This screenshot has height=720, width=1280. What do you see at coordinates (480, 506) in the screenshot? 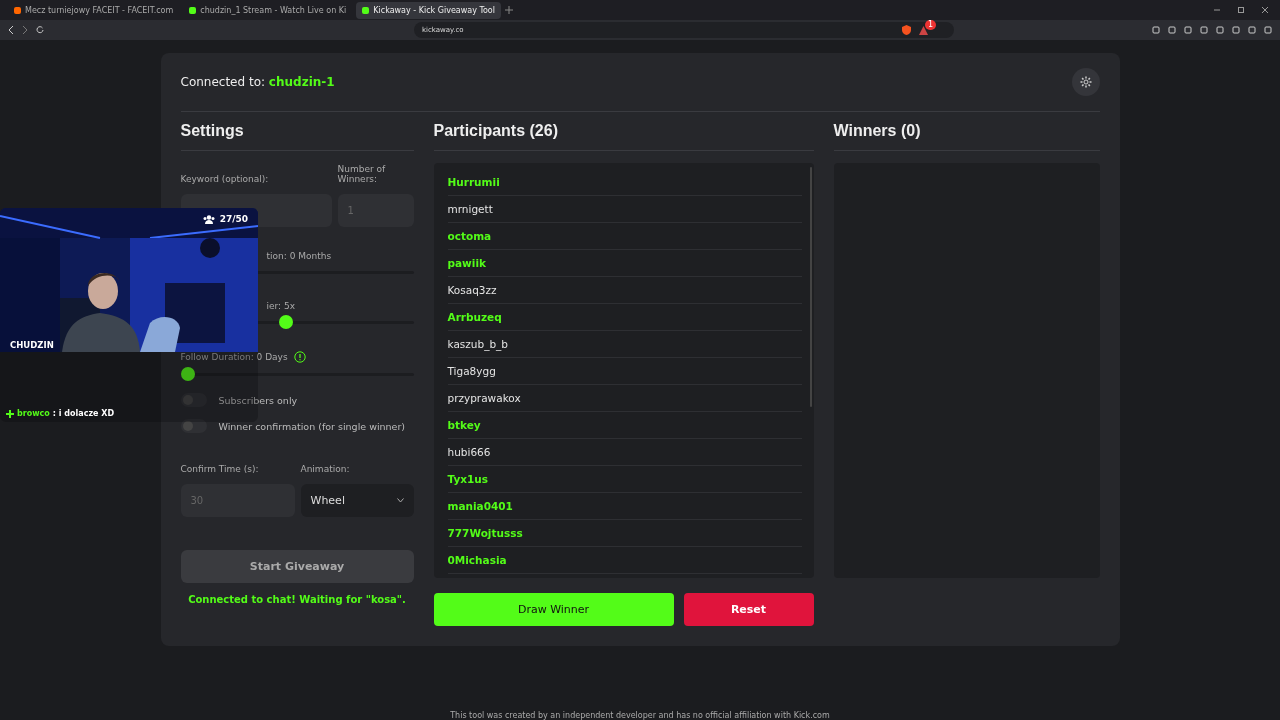
I see `participant-name: mania0401` at bounding box center [480, 506].